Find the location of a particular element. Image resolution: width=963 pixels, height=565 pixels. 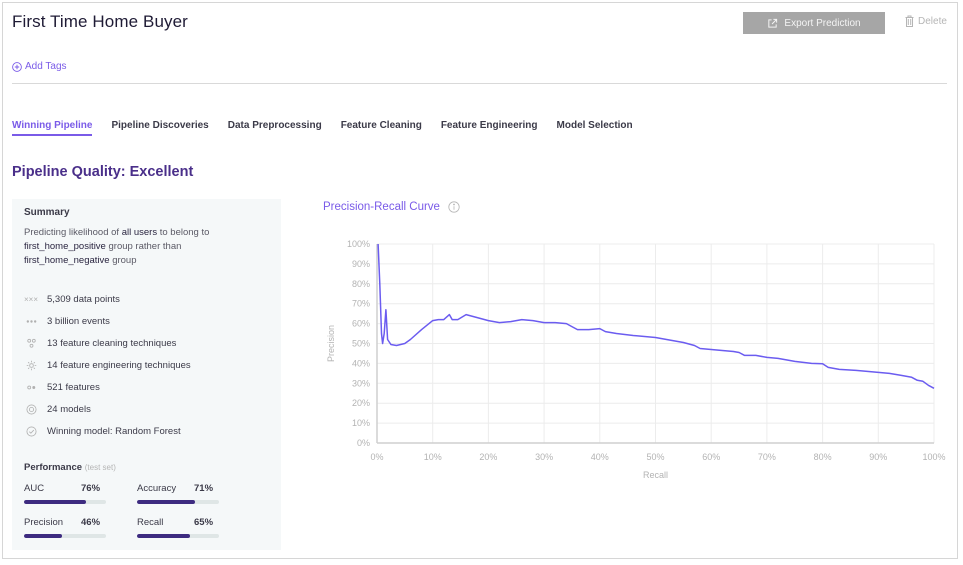

header-divider is located at coordinates (479, 83).